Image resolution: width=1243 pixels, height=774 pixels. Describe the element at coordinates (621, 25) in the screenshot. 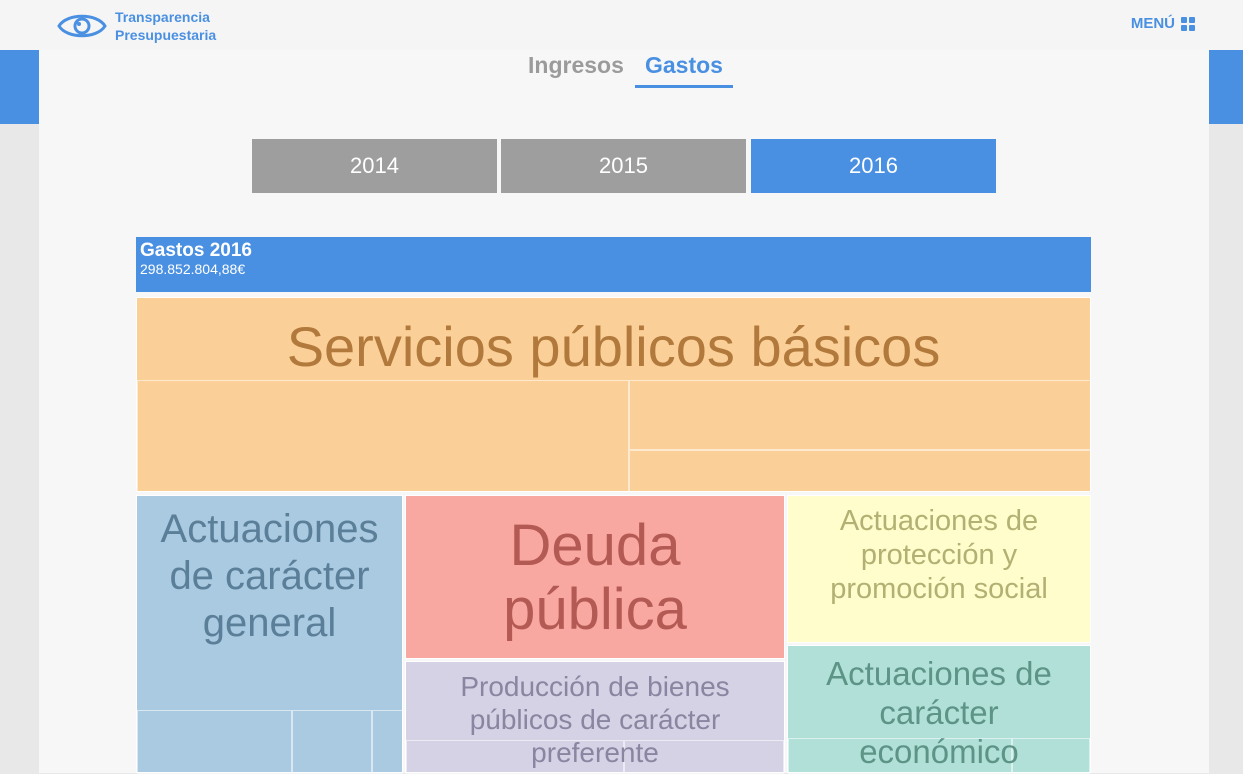

I see `top-bar: Transparencia Presupuestaria MENÚ` at that location.